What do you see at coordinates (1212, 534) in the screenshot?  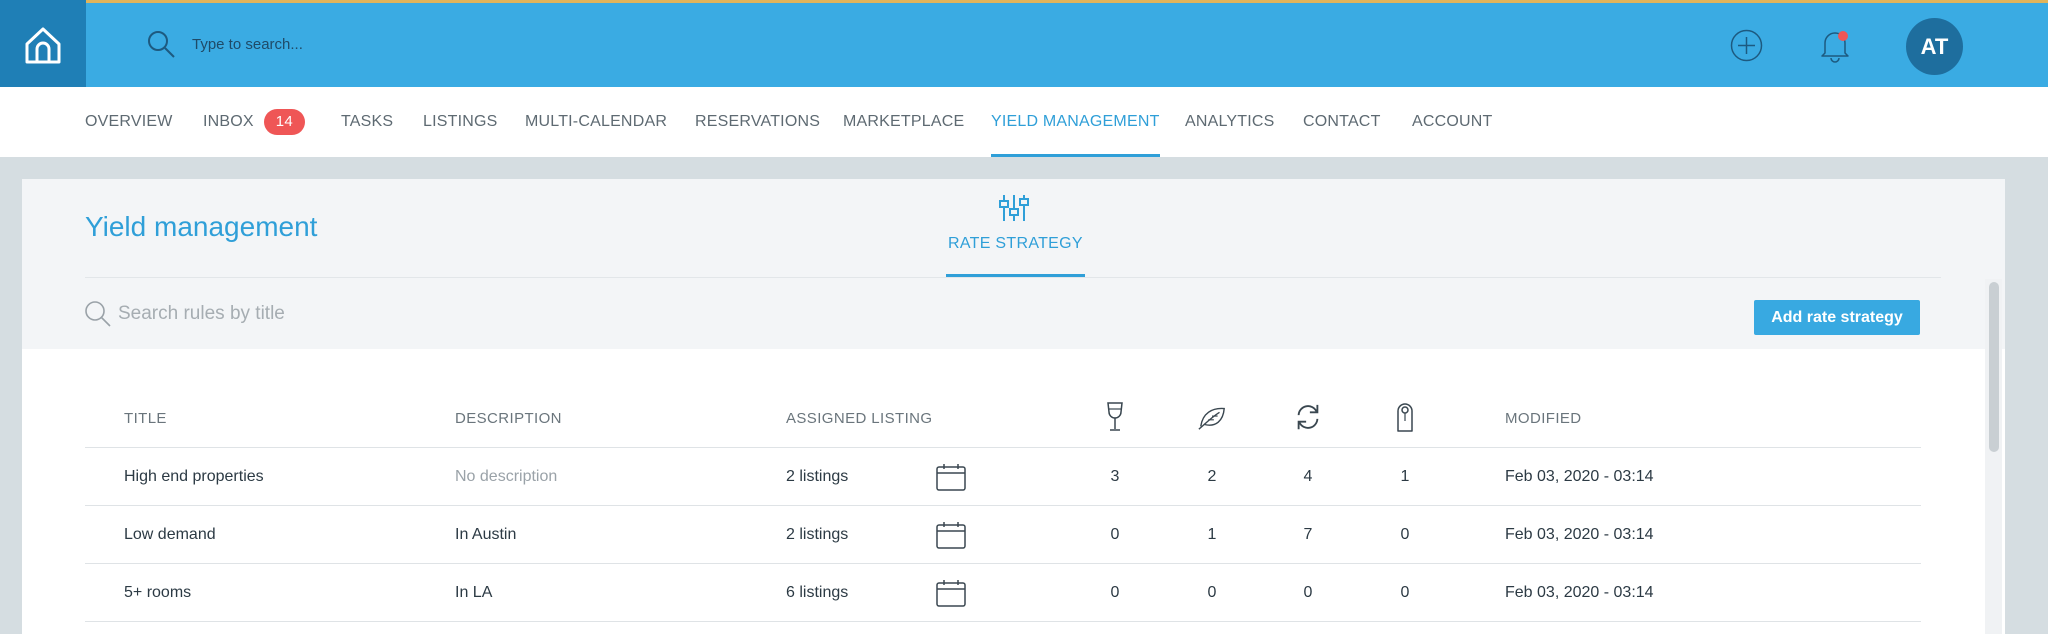 I see `row-leaf-count: 1` at bounding box center [1212, 534].